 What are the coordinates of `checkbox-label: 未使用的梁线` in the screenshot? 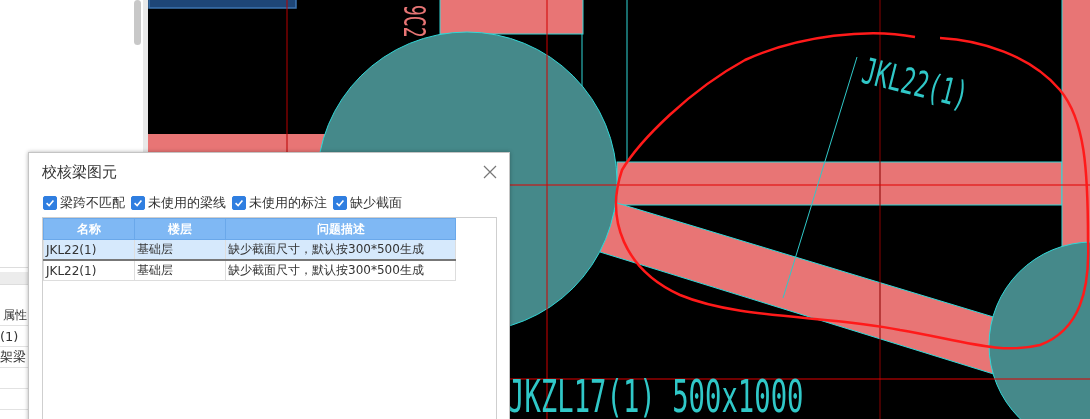 It's located at (187, 203).